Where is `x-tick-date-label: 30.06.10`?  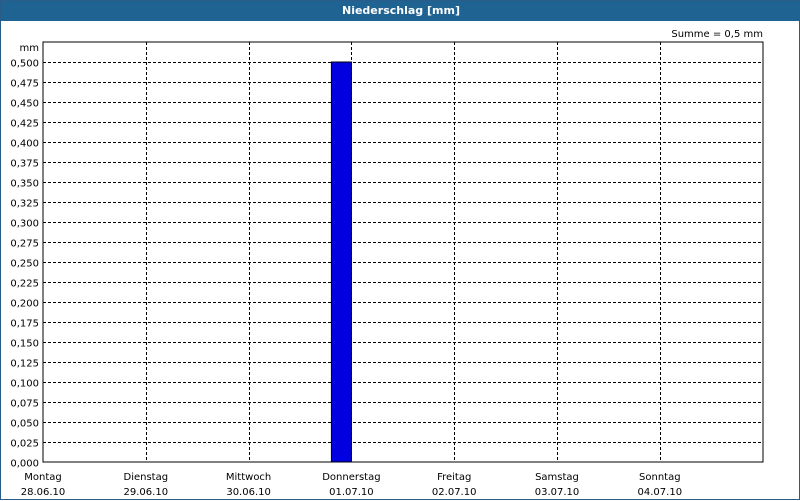 x-tick-date-label: 30.06.10 is located at coordinates (248, 492).